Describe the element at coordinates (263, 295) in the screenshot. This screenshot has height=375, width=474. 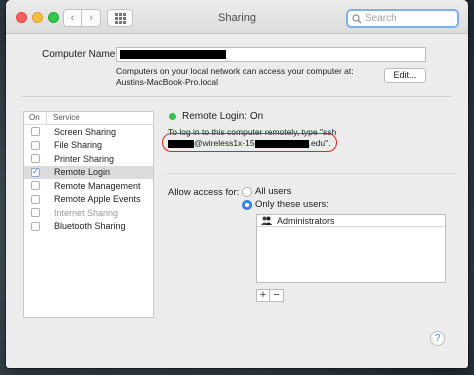
I see `add-user-button: +` at that location.